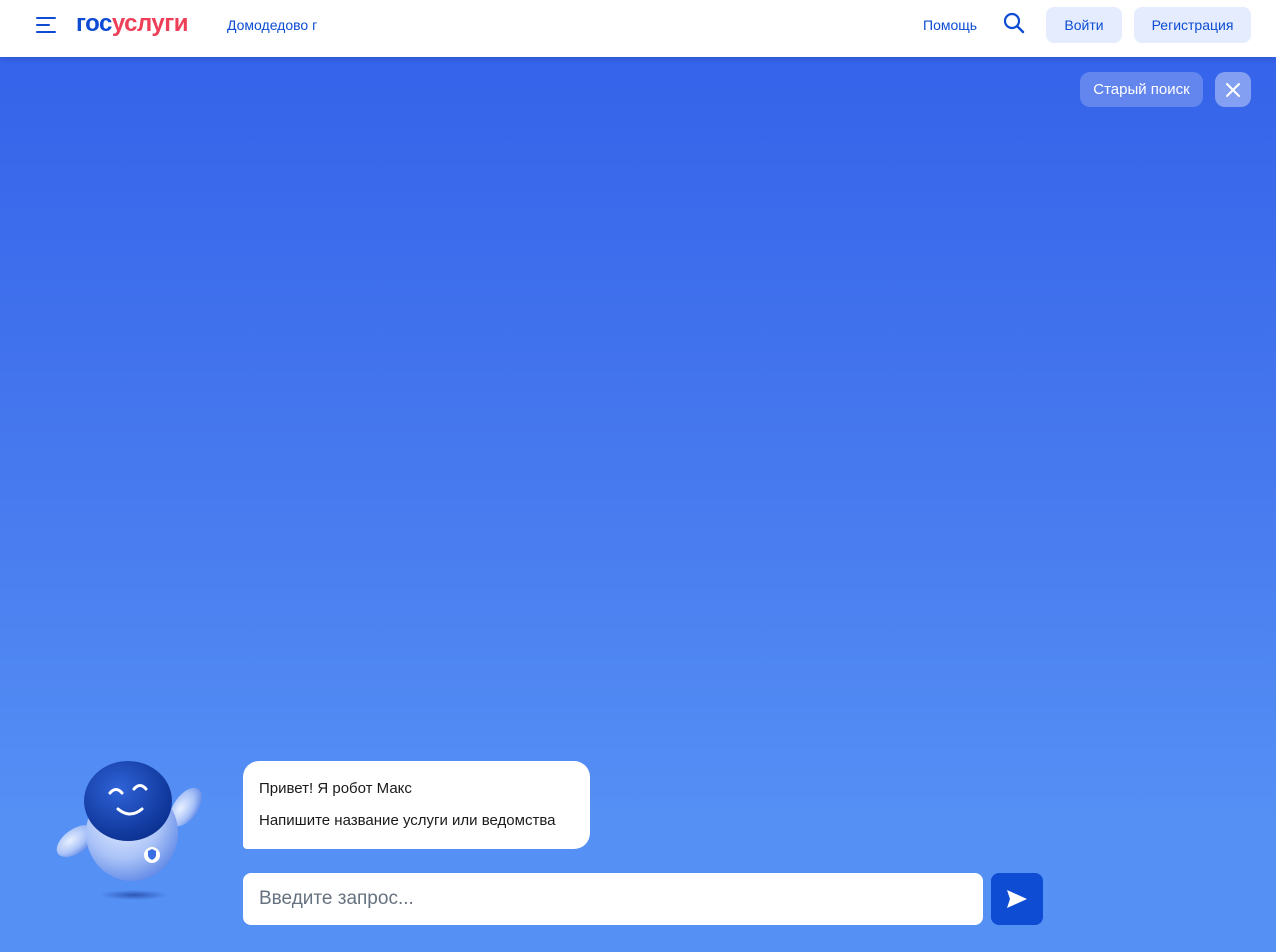  I want to click on robot-greeting: Привет! Я робот Макс, so click(335, 788).